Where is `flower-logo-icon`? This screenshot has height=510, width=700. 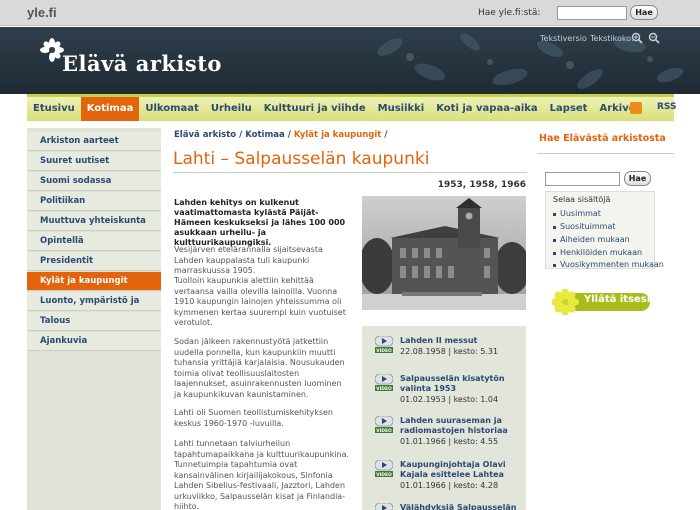 flower-logo-icon is located at coordinates (52, 50).